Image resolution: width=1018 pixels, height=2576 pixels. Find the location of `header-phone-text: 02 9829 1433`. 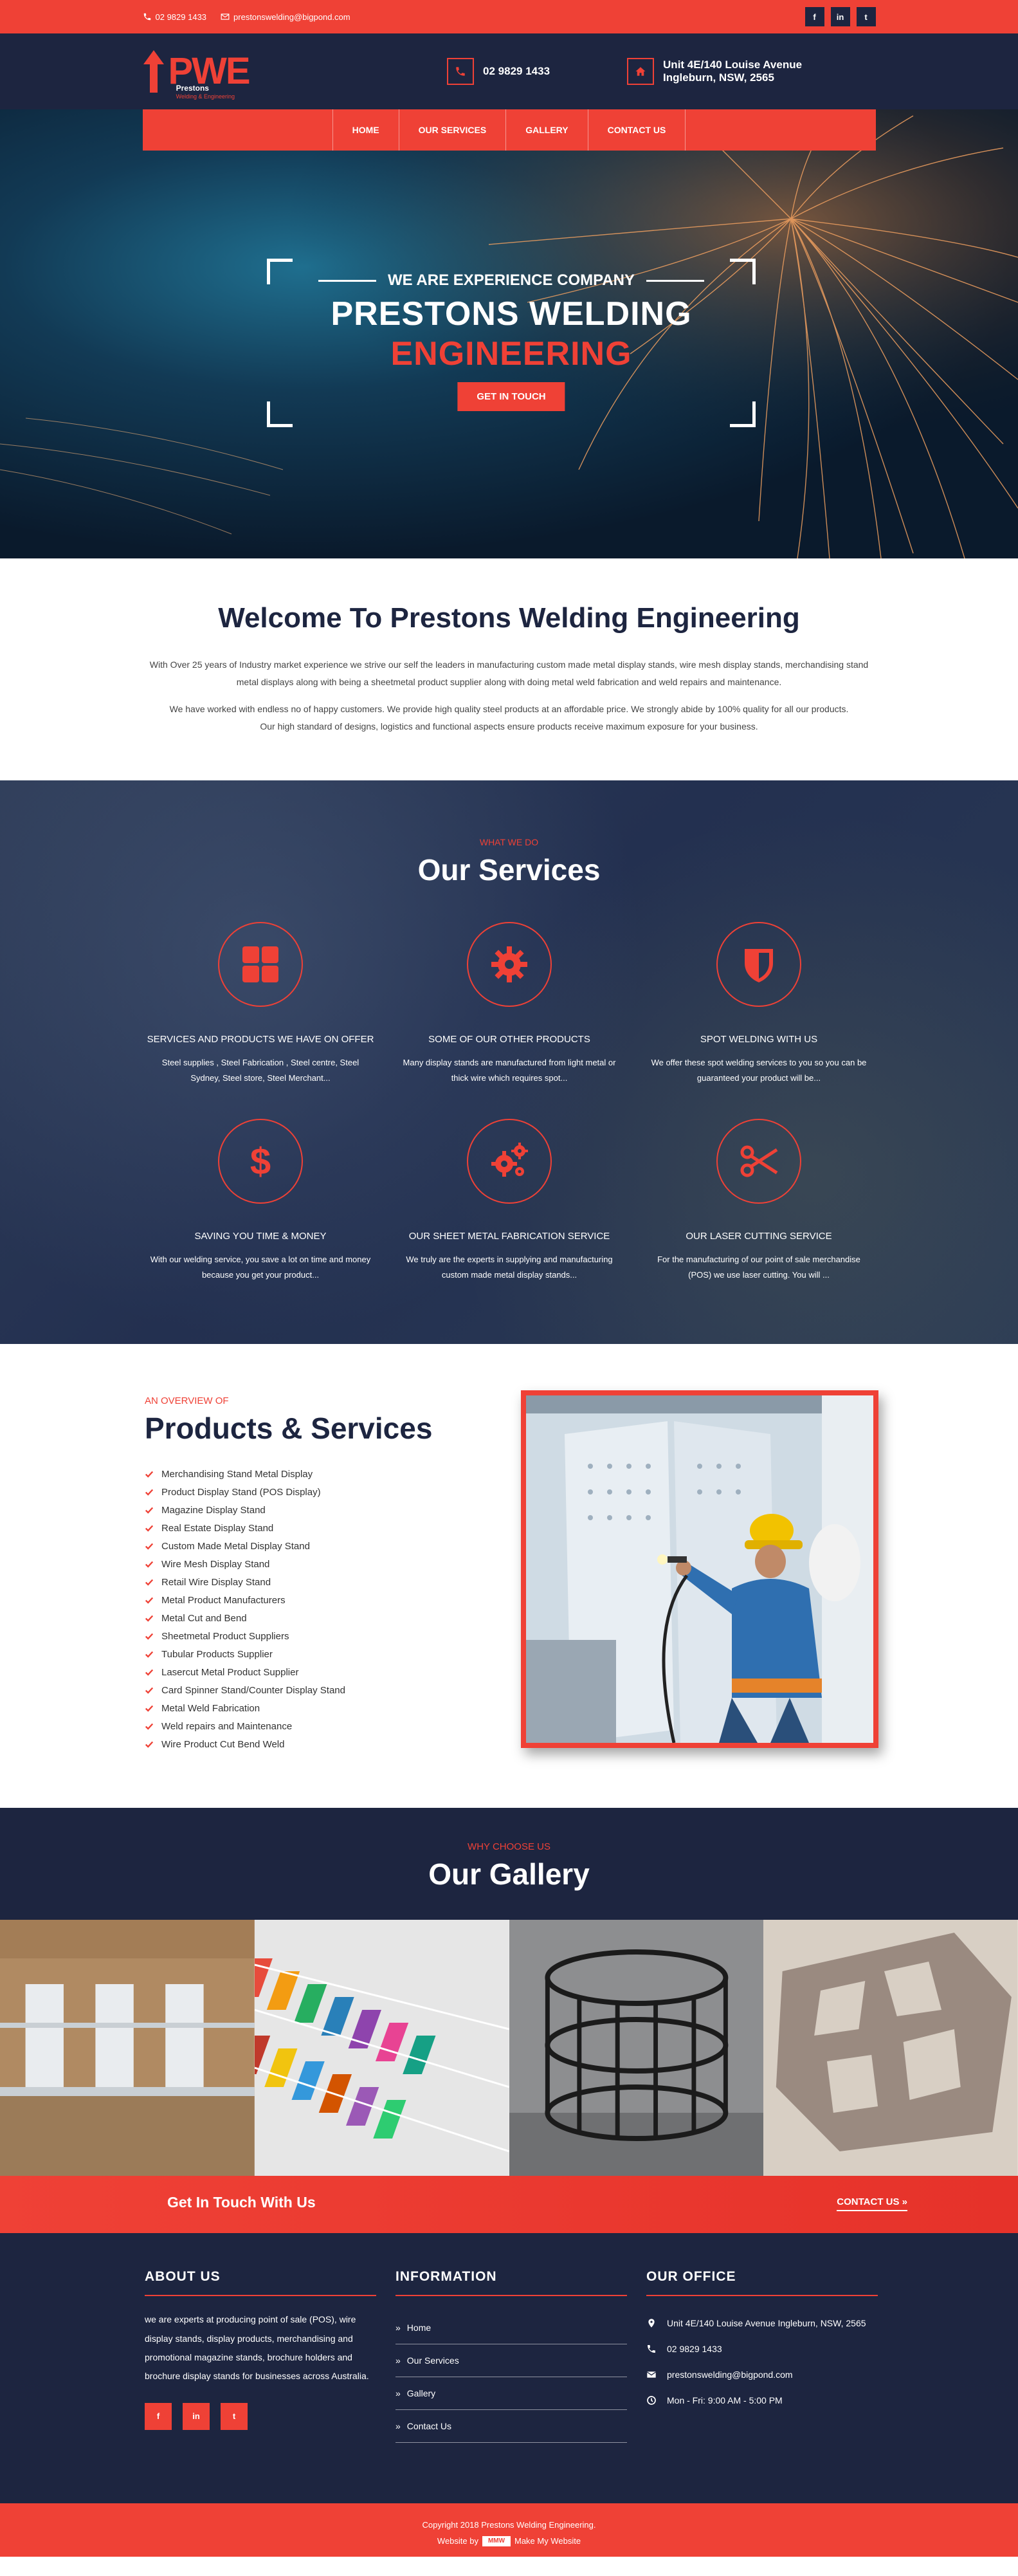

header-phone-text: 02 9829 1433 is located at coordinates (516, 71).